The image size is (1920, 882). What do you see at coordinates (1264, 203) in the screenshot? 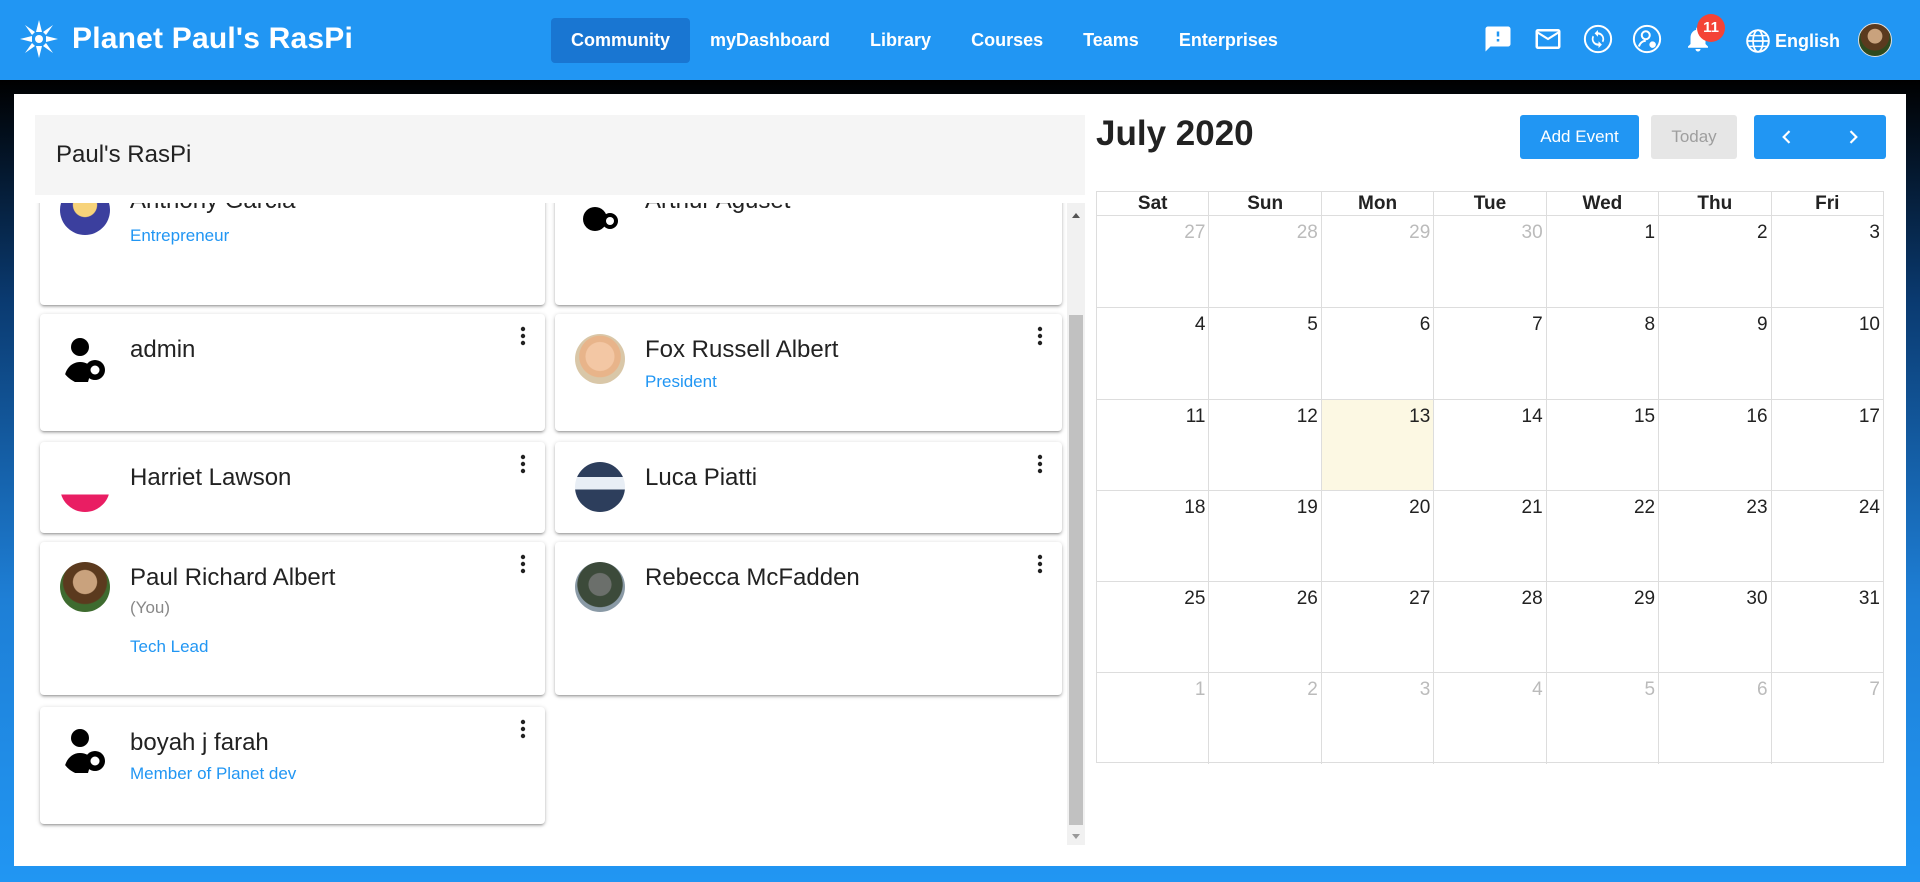
I see `weekday-label: Sun` at bounding box center [1264, 203].